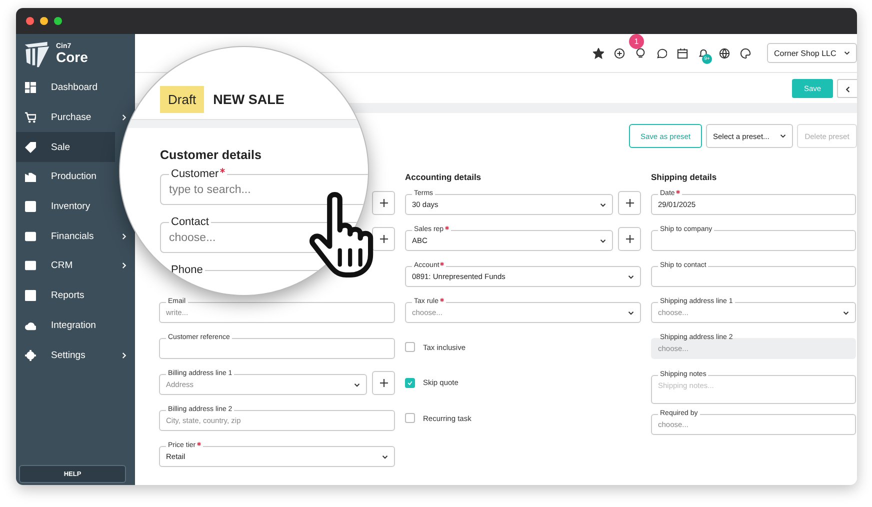 This screenshot has height=507, width=872. What do you see at coordinates (598, 53) in the screenshot?
I see `star-icon` at bounding box center [598, 53].